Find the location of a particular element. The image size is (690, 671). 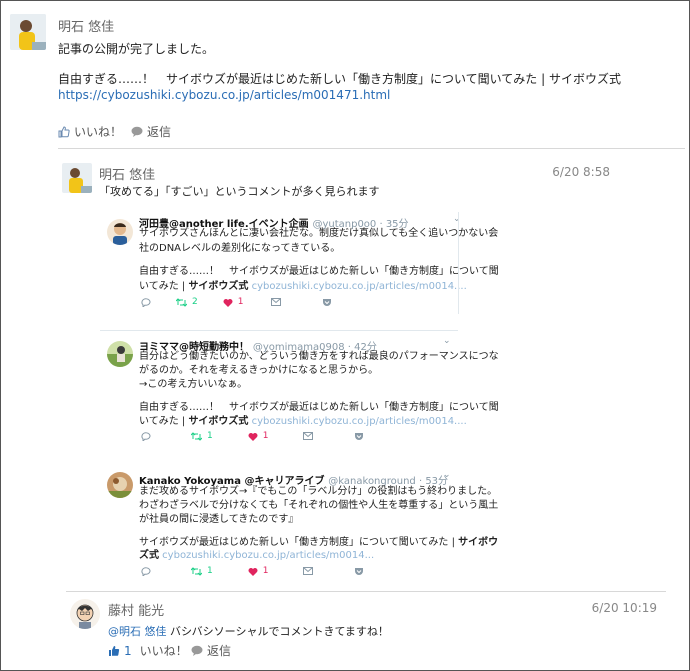

post-author-name: 明石 悠佳 is located at coordinates (86, 25).